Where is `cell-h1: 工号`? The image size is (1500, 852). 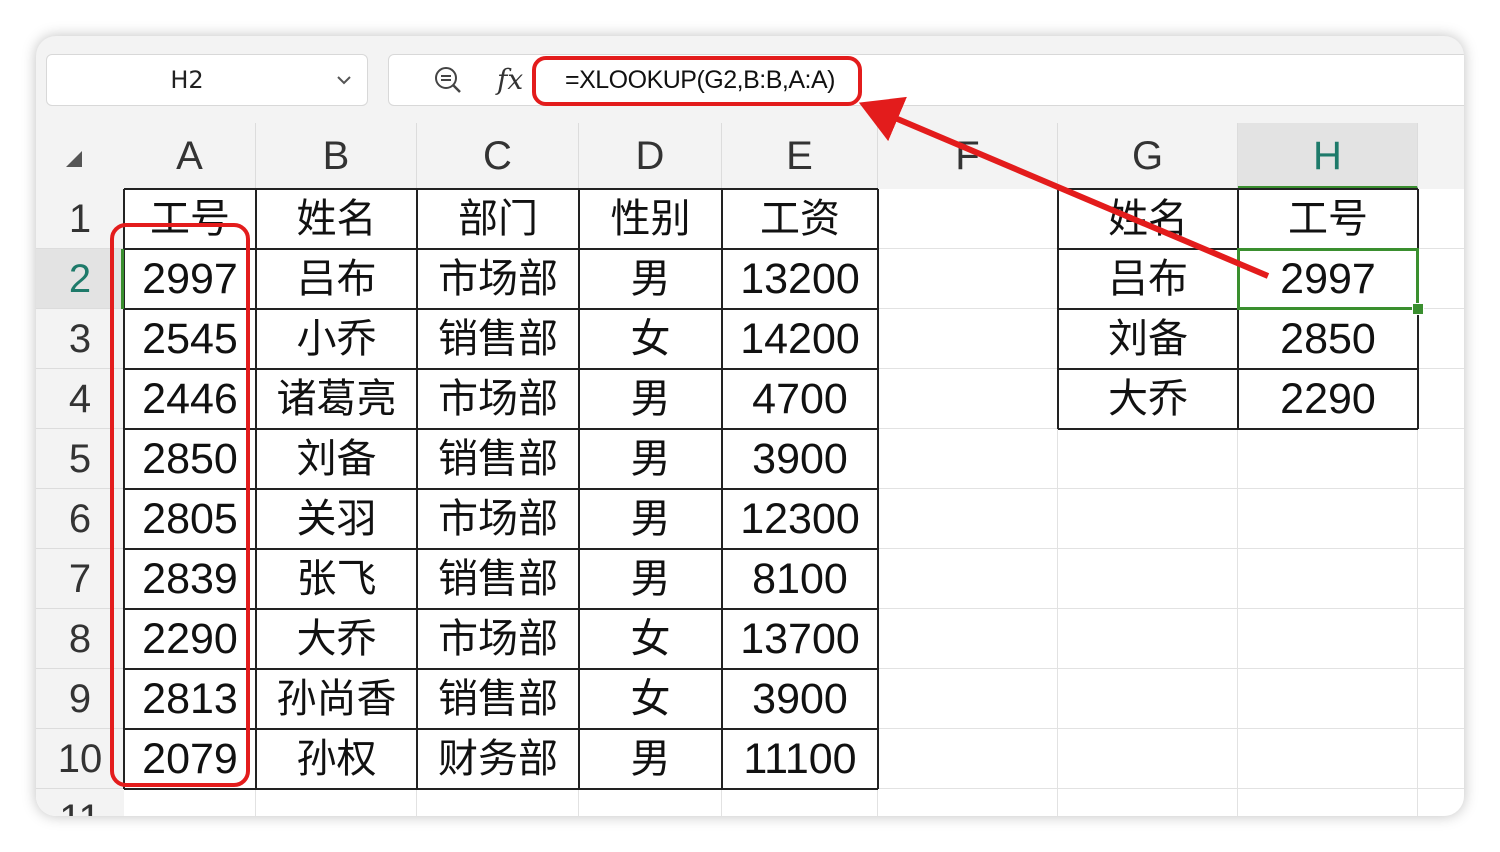
cell-h1: 工号 is located at coordinates (1328, 219).